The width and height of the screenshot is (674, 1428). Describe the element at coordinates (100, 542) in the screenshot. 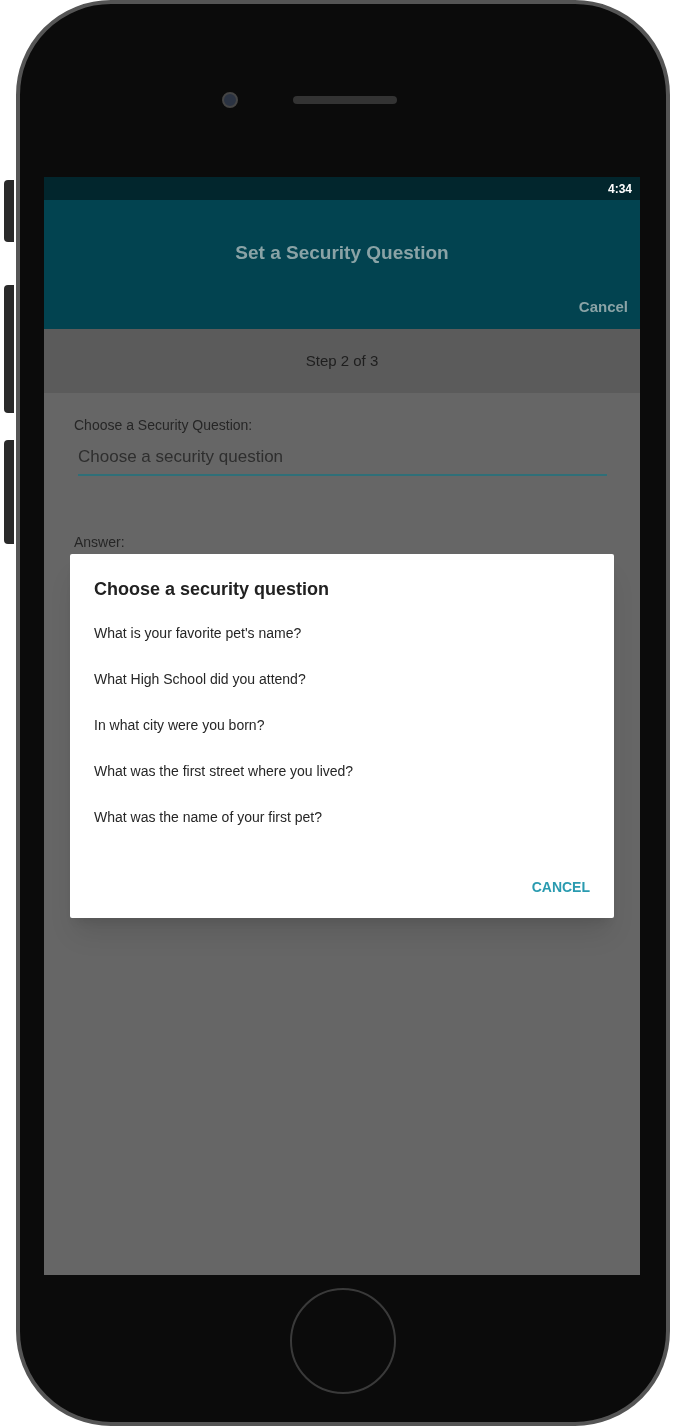

I see `field-label: Answer:` at that location.